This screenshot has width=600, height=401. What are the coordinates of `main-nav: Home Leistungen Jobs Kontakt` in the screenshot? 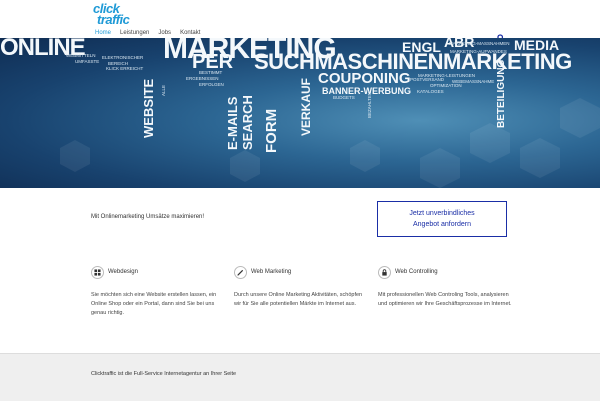 It's located at (147, 33).